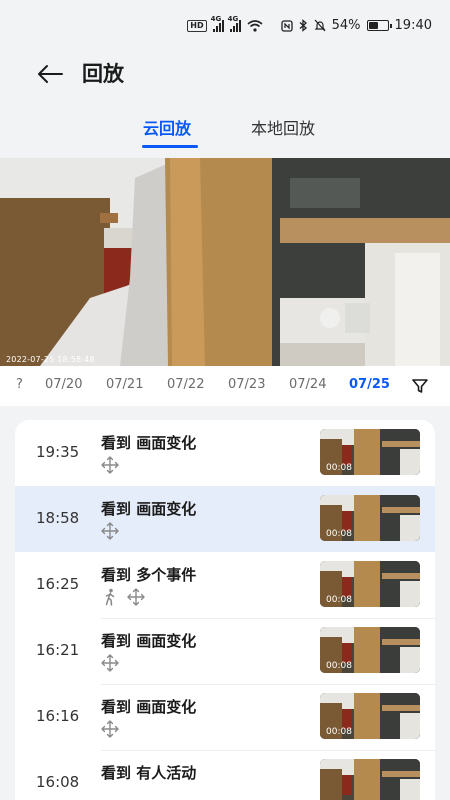 The height and width of the screenshot is (800, 450). What do you see at coordinates (225, 74) in the screenshot?
I see `title-bar: 回放` at bounding box center [225, 74].